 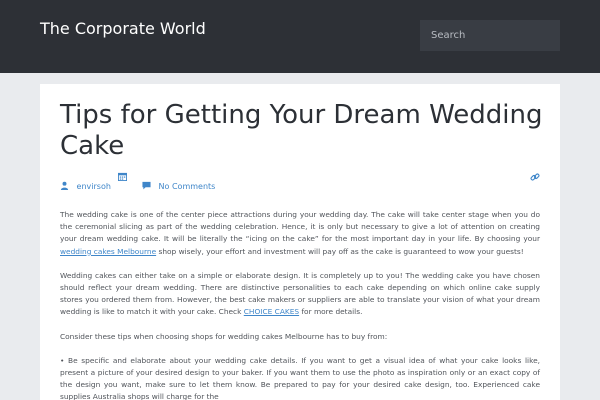 What do you see at coordinates (187, 186) in the screenshot?
I see `comments-link: No Comments` at bounding box center [187, 186].